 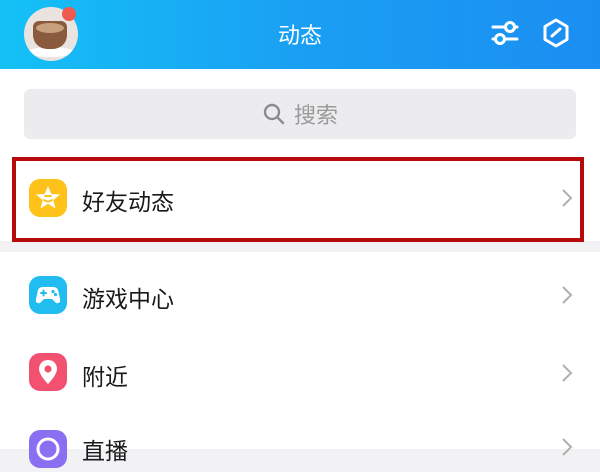 What do you see at coordinates (48, 449) in the screenshot?
I see `live-icon` at bounding box center [48, 449].